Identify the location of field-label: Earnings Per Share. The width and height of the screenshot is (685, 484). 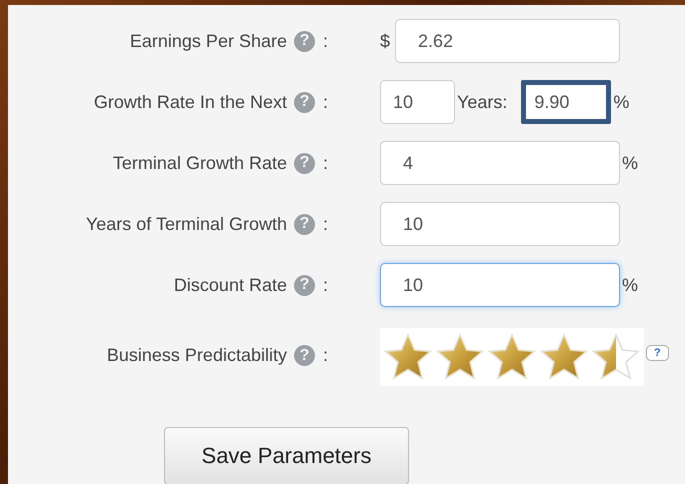
(208, 41).